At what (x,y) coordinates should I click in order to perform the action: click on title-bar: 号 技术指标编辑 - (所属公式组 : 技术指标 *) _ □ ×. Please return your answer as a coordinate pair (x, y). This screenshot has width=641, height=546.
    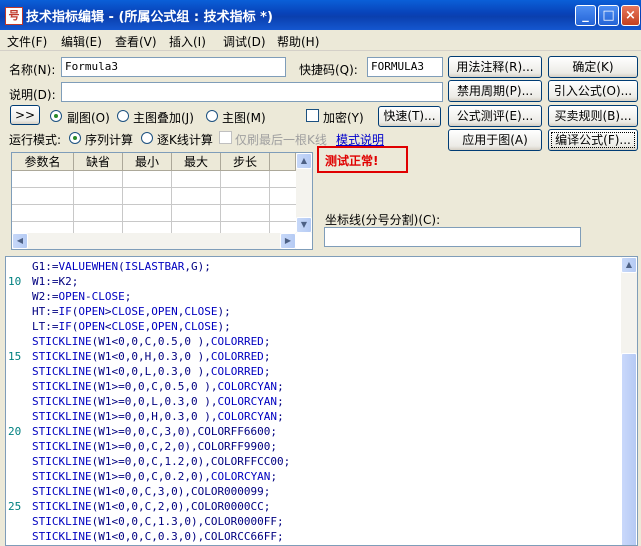
    Looking at the image, I should click on (320, 15).